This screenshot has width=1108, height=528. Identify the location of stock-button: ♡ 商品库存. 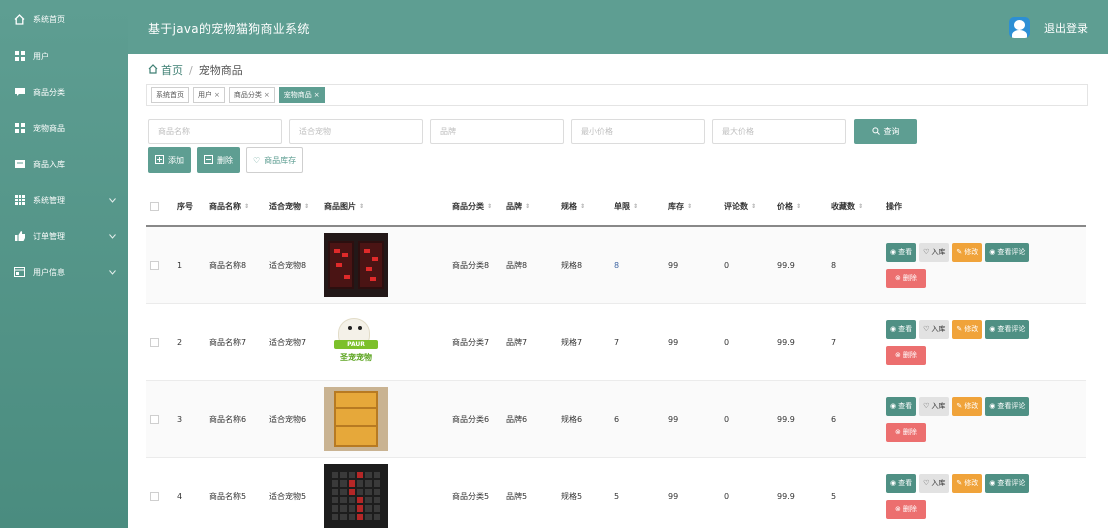
(275, 160).